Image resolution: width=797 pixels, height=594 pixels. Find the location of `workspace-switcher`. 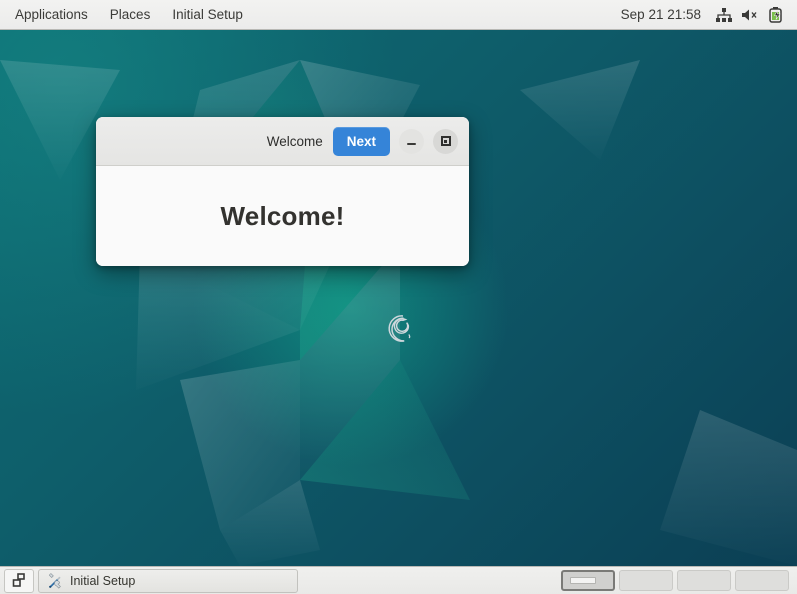

workspace-switcher is located at coordinates (677, 580).